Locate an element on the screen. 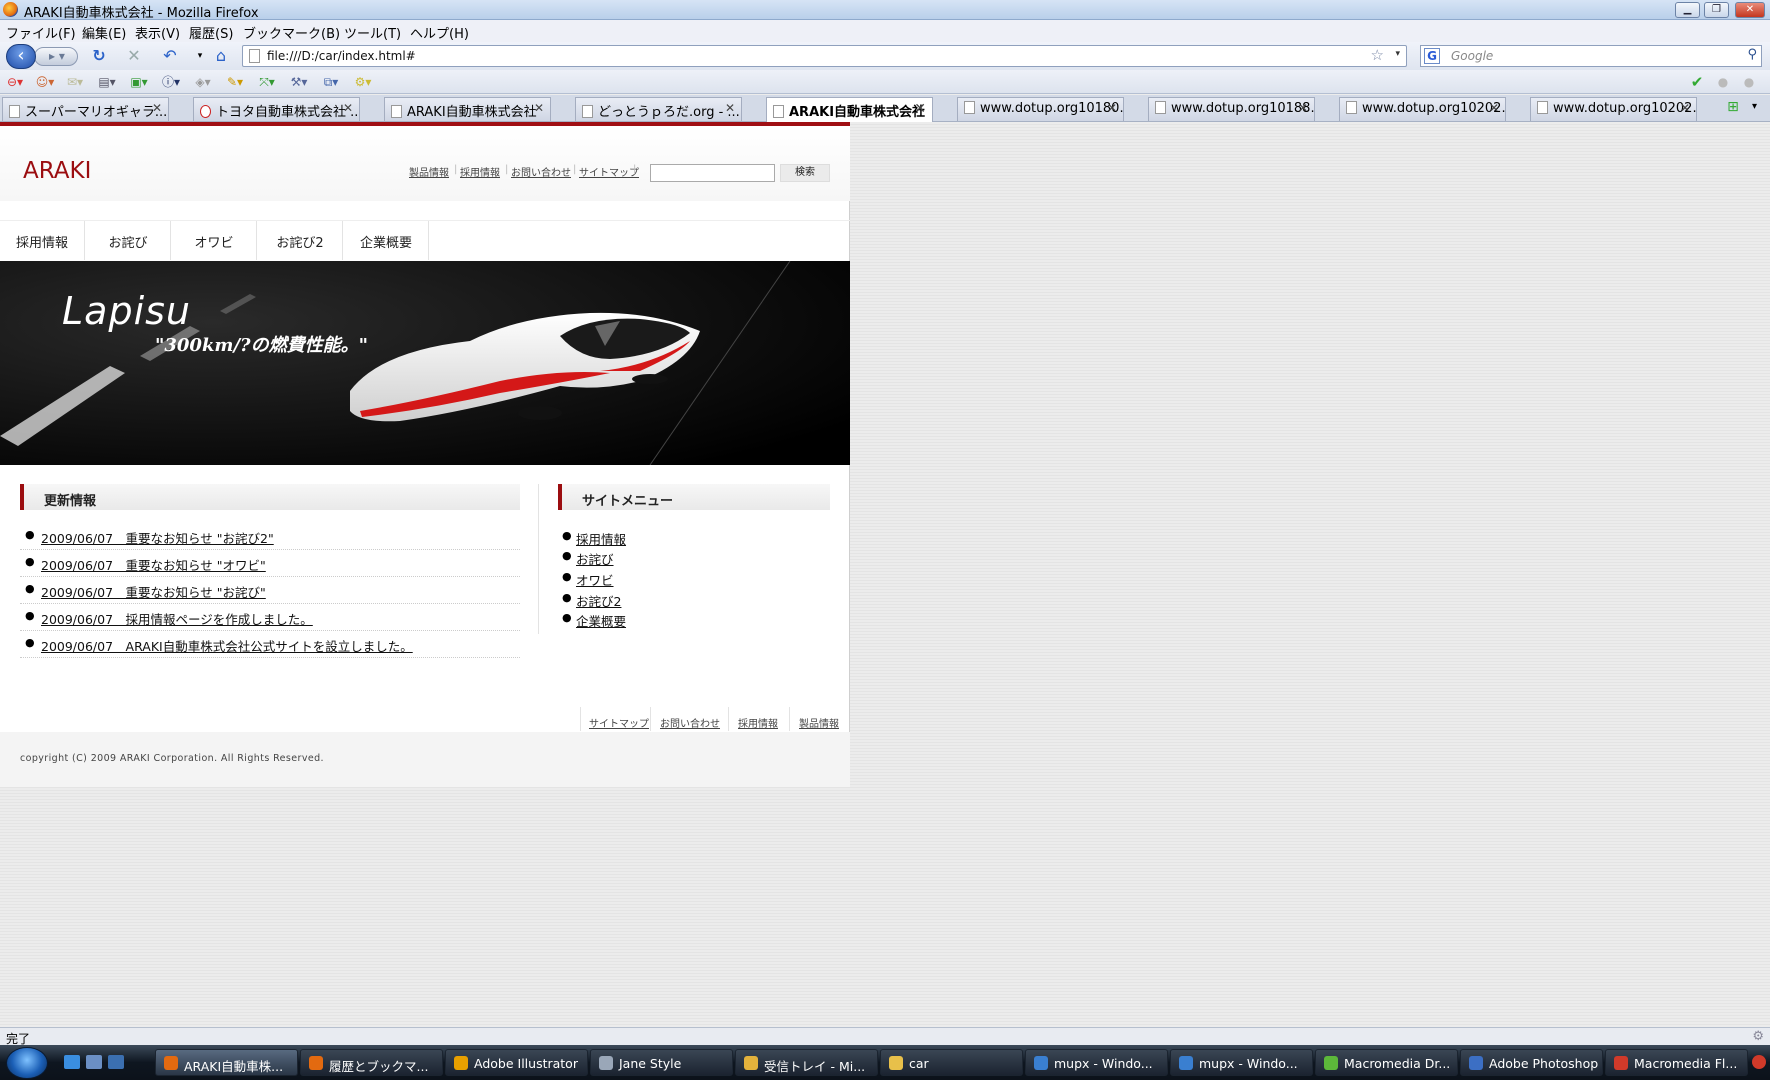 Image resolution: width=1770 pixels, height=1080 pixels. url-bar: file:///D:/car/index.html# ☆ ▾ is located at coordinates (824, 56).